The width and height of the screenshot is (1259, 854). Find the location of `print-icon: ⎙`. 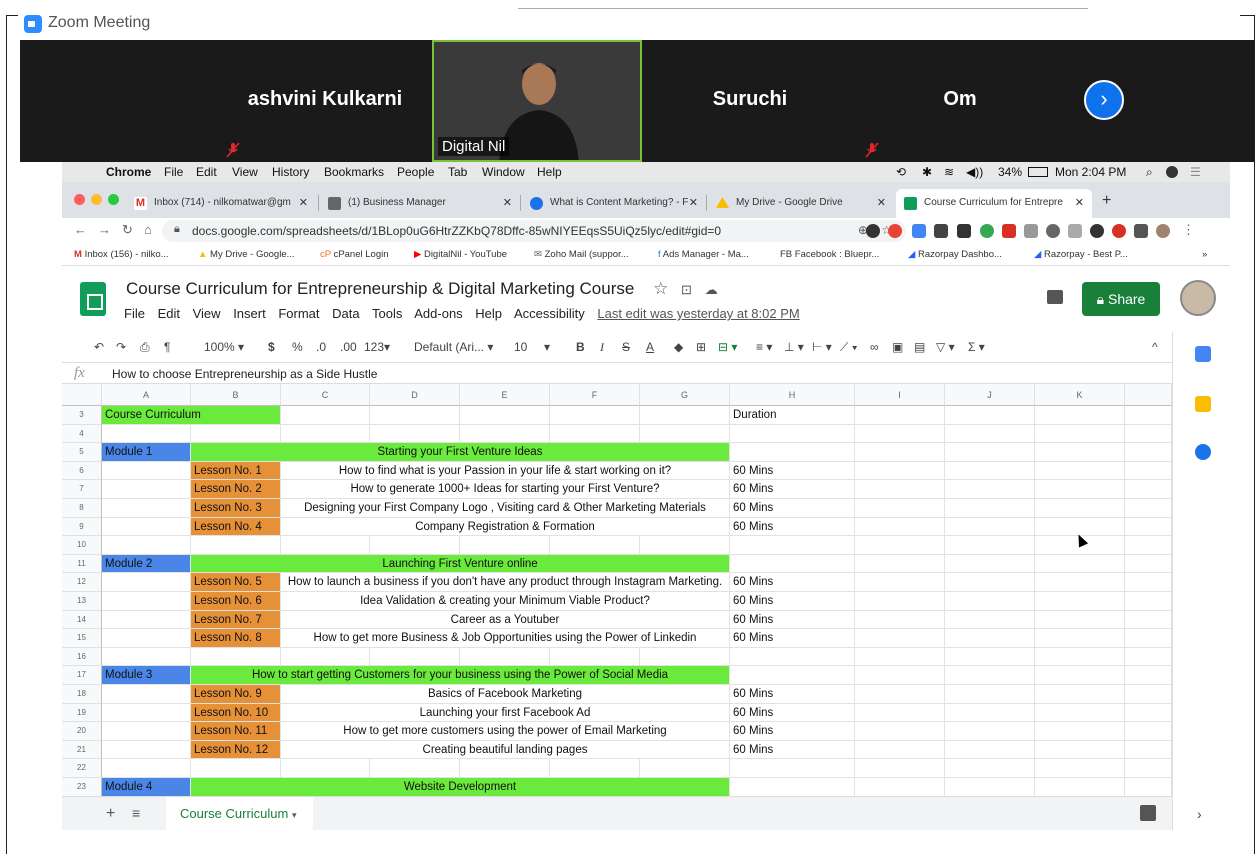

print-icon: ⎙ is located at coordinates (145, 347).